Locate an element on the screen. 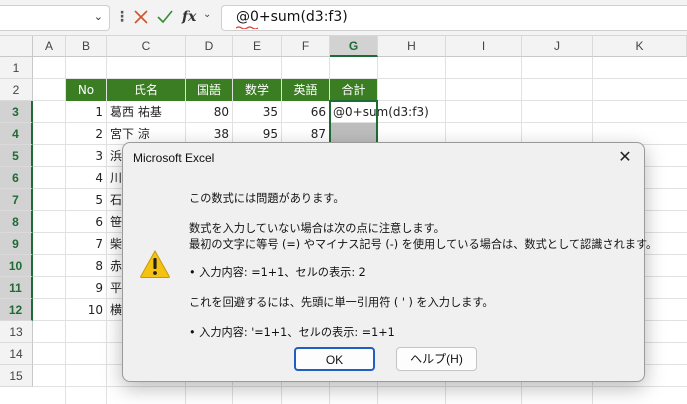 Image resolution: width=687 pixels, height=404 pixels. column-header-a: A is located at coordinates (49, 46).